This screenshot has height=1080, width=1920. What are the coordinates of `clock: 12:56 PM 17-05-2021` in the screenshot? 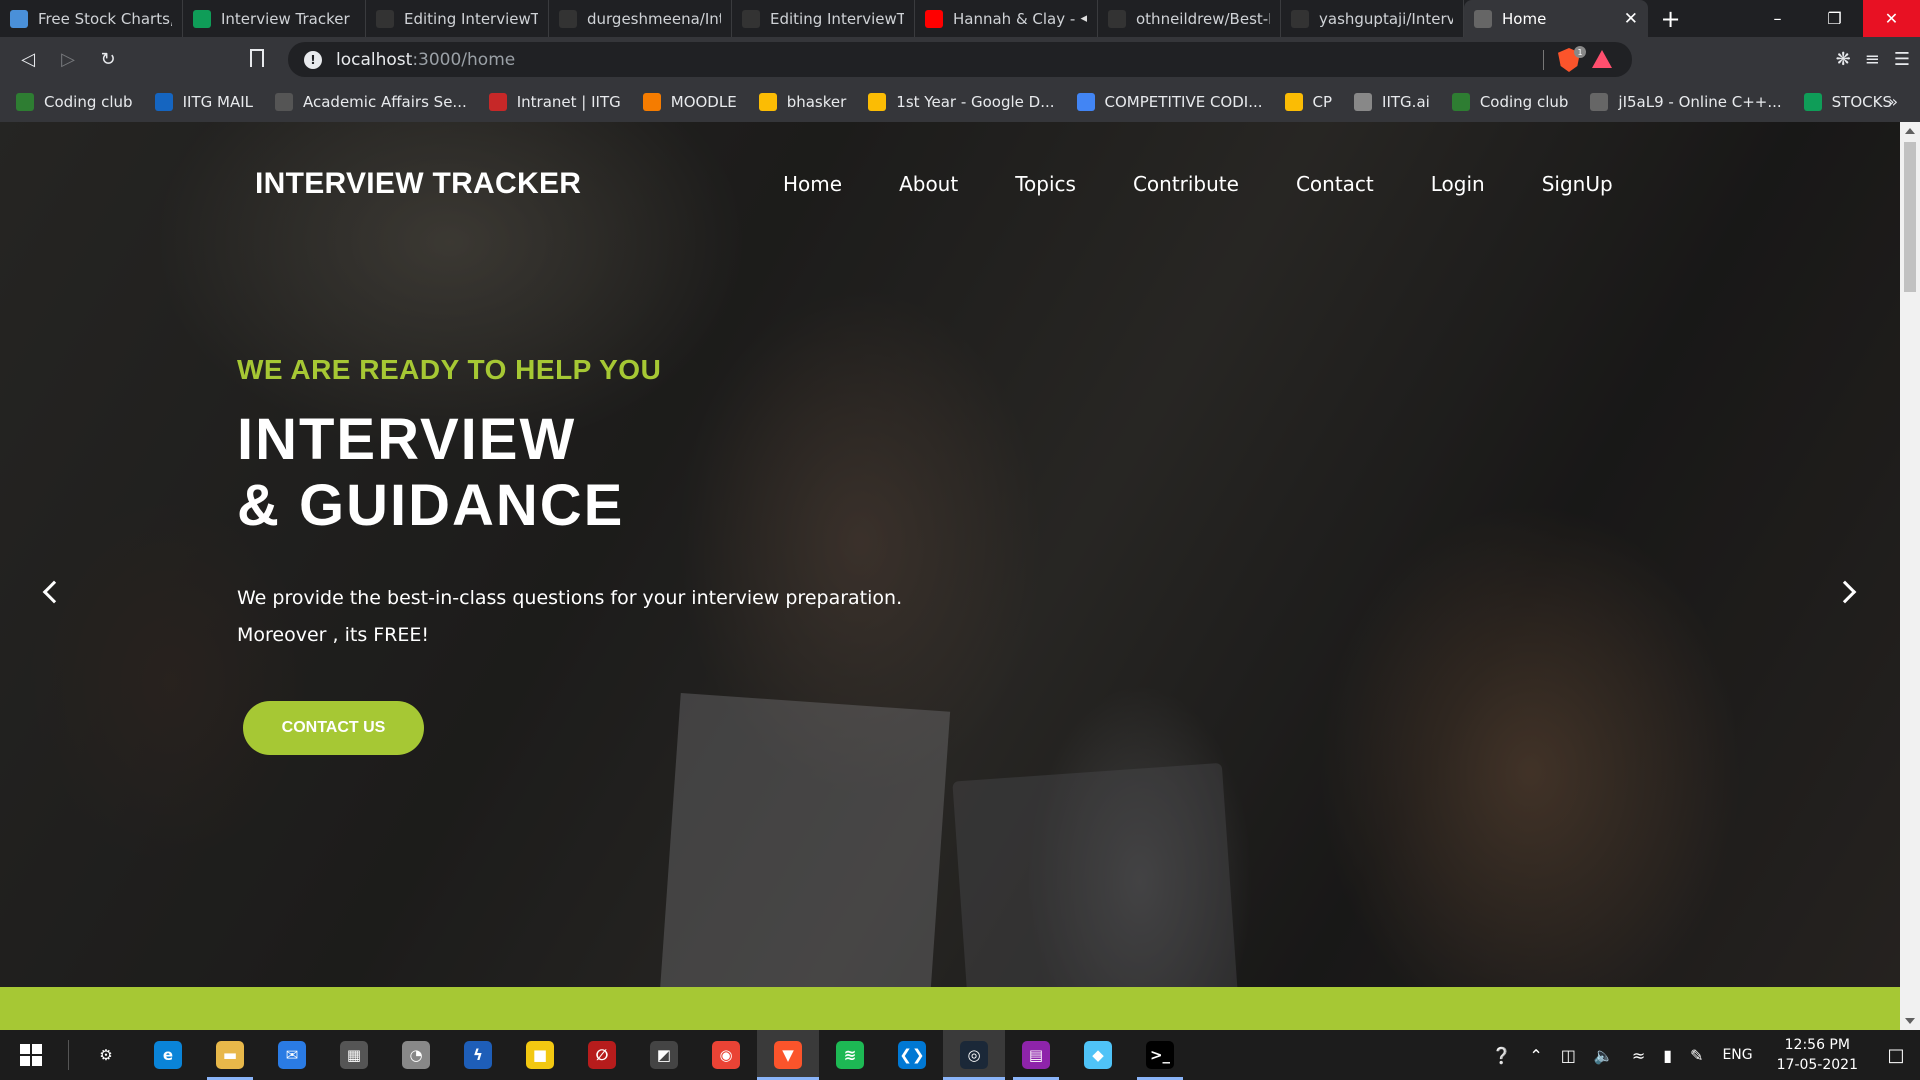 It's located at (1817, 1055).